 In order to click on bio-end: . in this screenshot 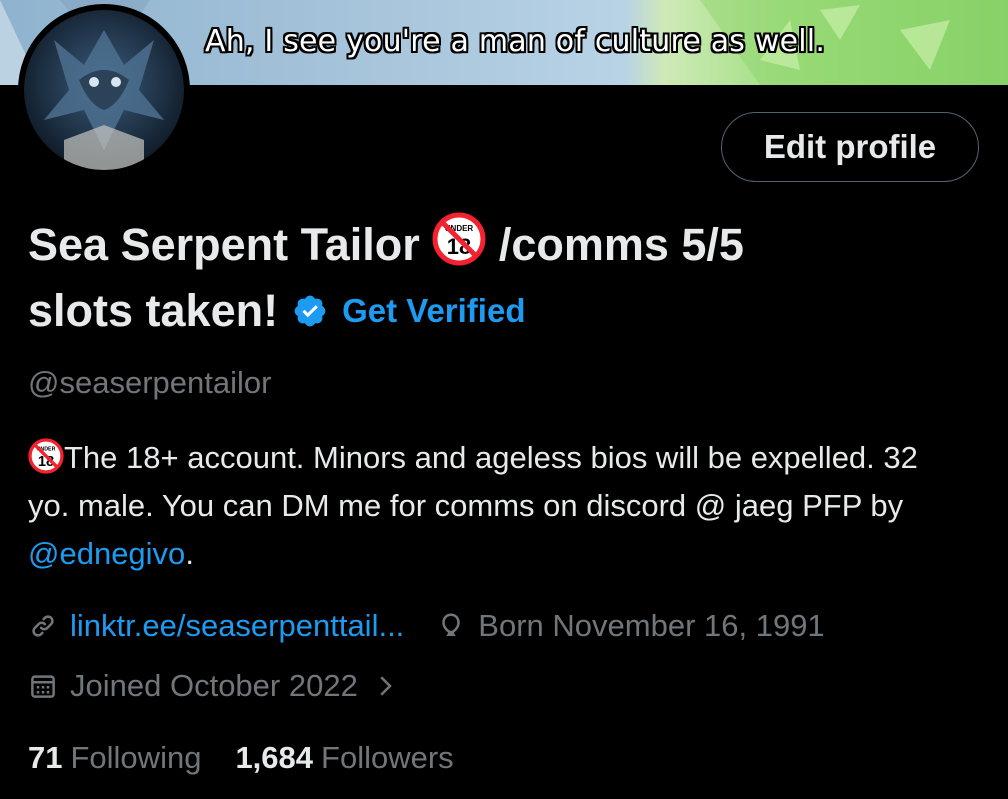, I will do `click(189, 553)`.